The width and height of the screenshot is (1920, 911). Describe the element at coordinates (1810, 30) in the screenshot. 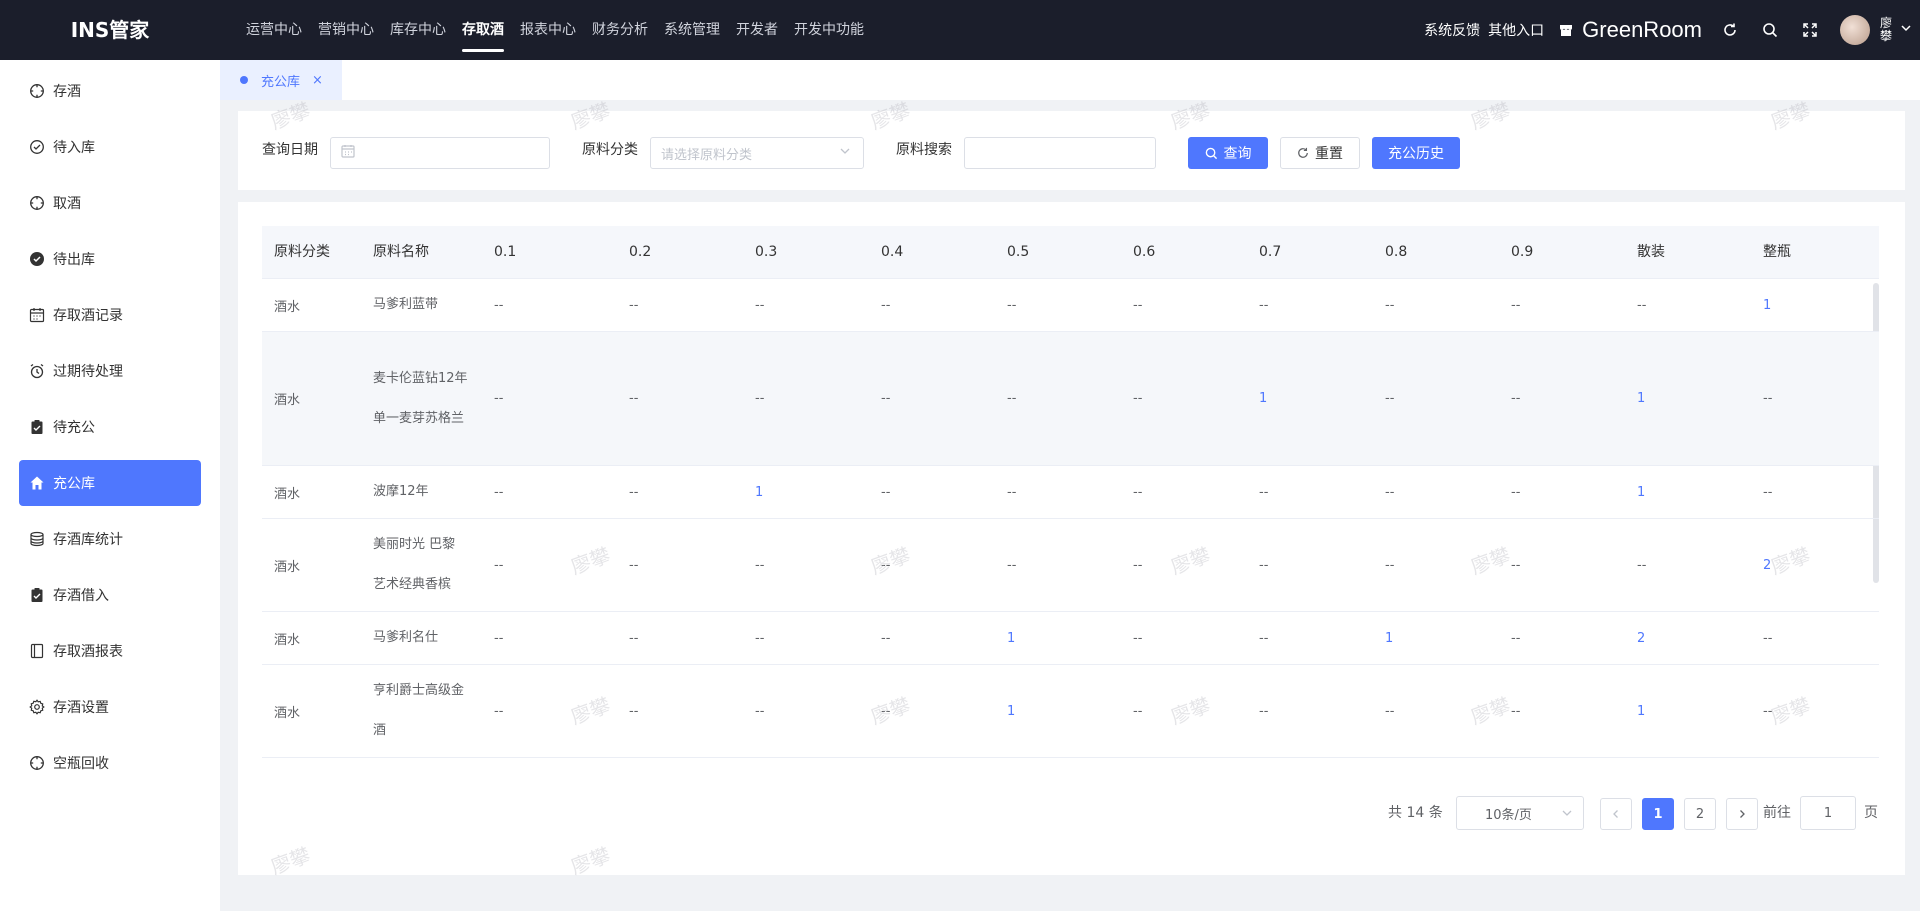

I see `fullscreen-icon` at that location.